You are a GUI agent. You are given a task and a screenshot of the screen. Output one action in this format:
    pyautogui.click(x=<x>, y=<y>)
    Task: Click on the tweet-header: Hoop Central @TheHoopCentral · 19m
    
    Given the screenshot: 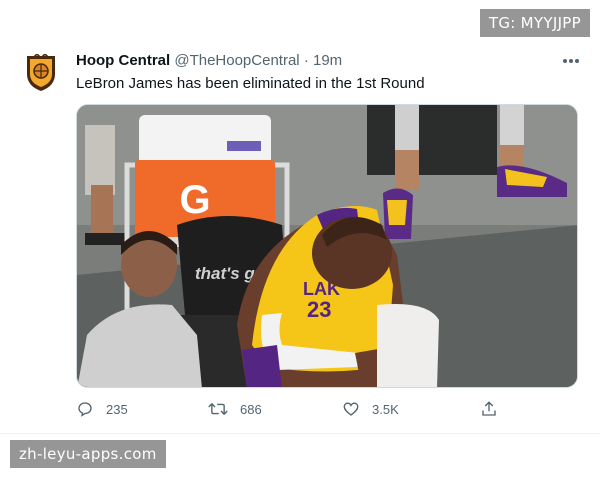 What is the action you would take?
    pyautogui.click(x=209, y=60)
    